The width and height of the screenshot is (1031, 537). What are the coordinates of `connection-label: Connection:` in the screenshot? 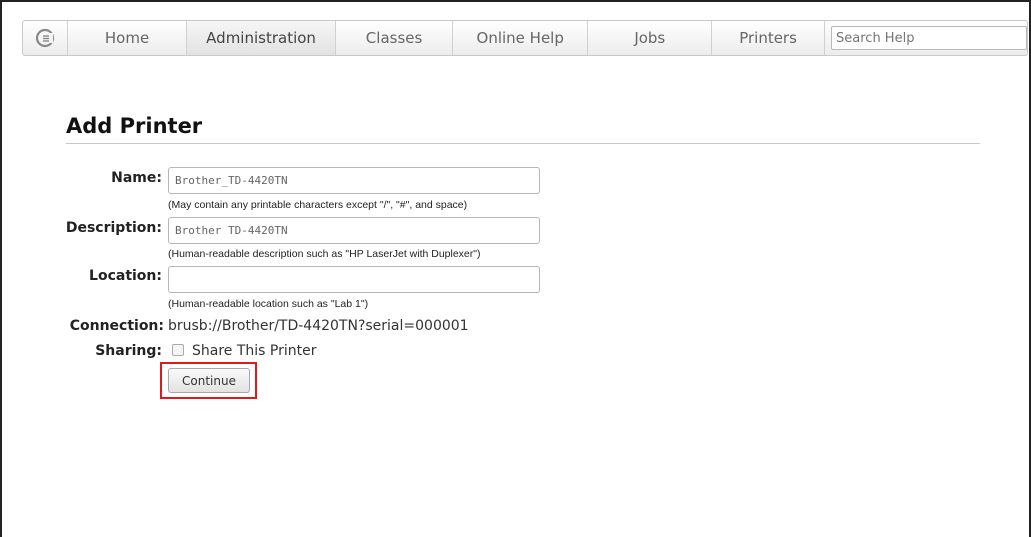 It's located at (116, 326).